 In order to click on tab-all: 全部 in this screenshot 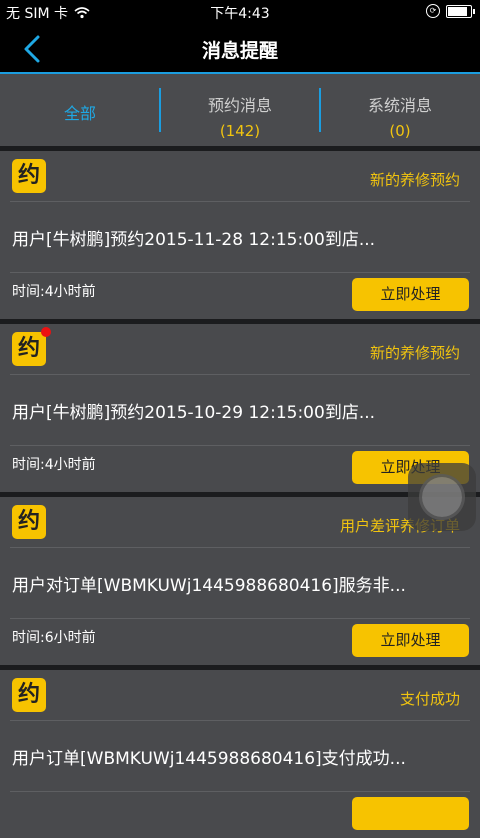, I will do `click(80, 110)`.